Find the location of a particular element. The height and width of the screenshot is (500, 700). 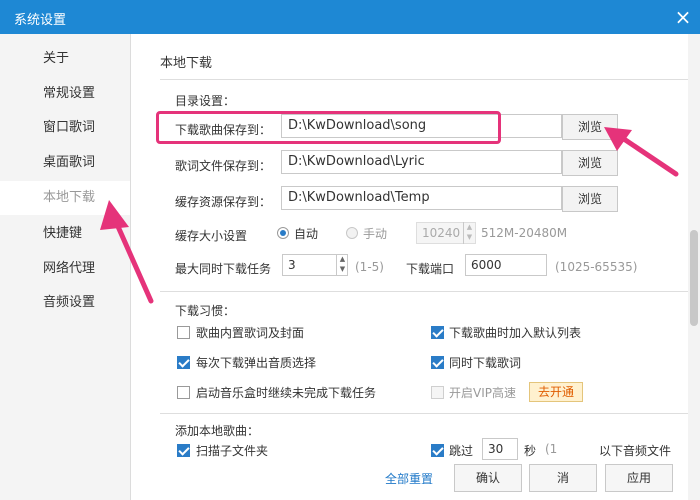

download-lyrics-label: 同时下载歌词 is located at coordinates (485, 363).